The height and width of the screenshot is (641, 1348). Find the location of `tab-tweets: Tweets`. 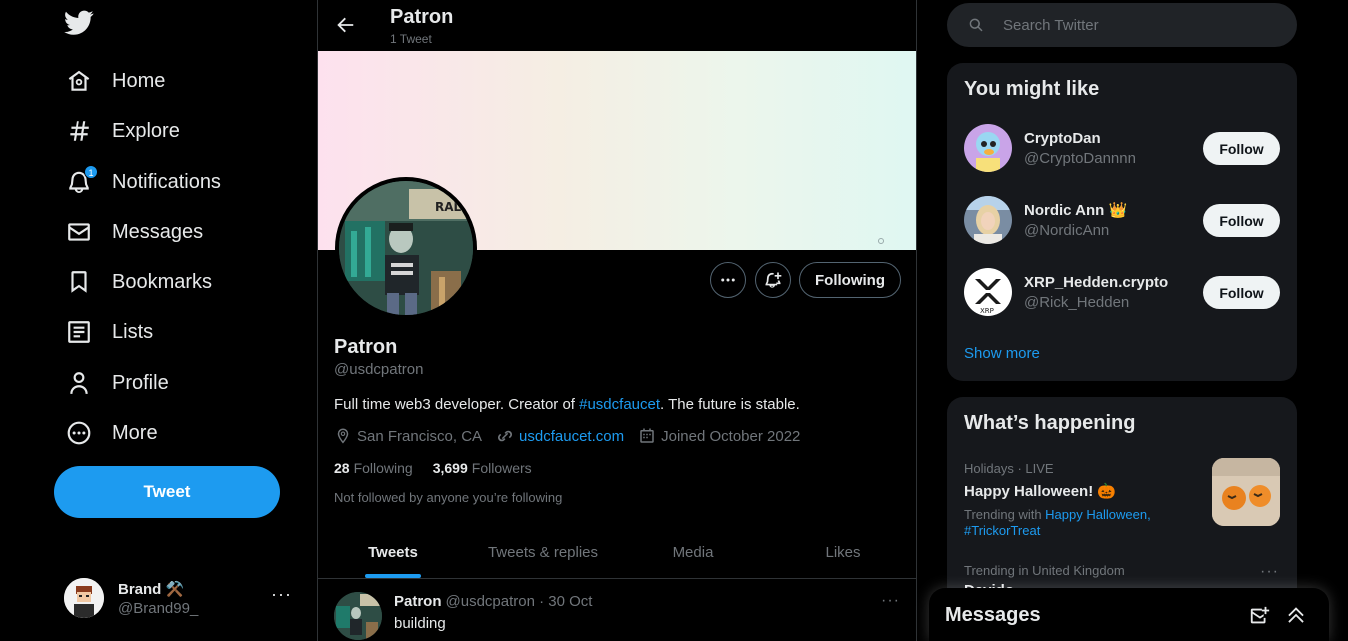

tab-tweets: Tweets is located at coordinates (393, 554).